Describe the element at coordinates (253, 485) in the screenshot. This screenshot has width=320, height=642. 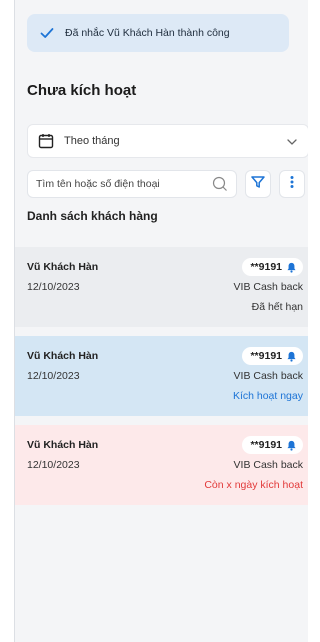
I see `customer-status: Còn x ngày kích hoạt` at that location.